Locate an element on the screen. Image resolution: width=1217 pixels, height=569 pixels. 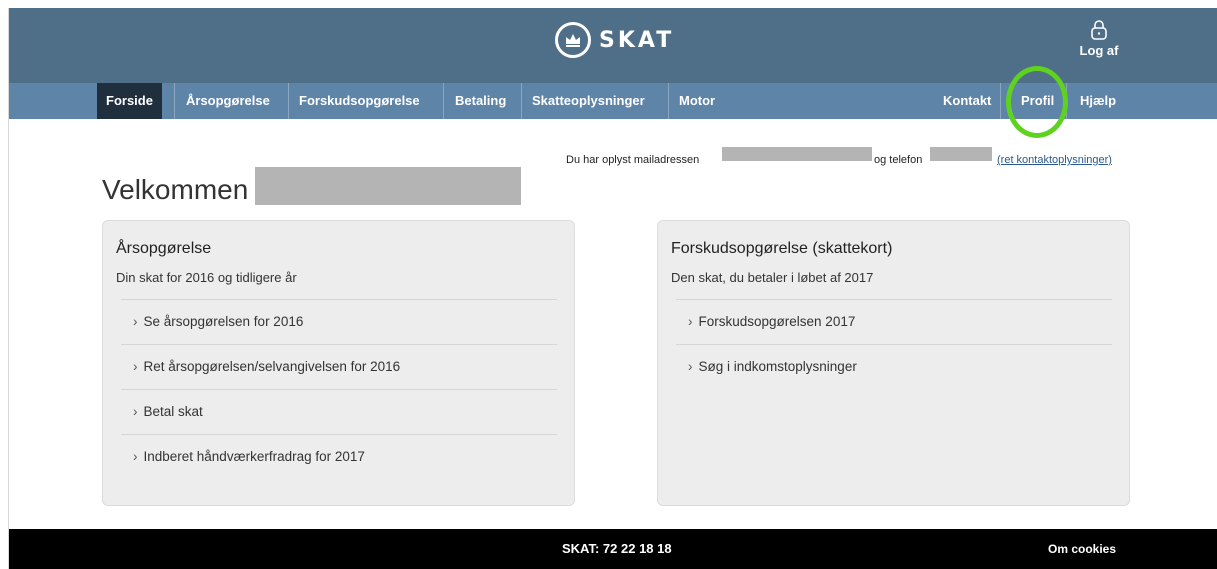
redacted-phone is located at coordinates (961, 154).